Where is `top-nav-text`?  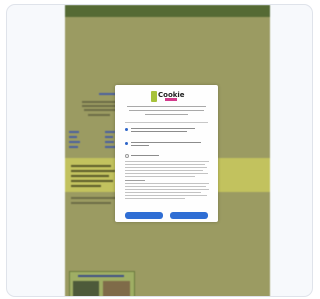 top-nav-text is located at coordinates (131, 9).